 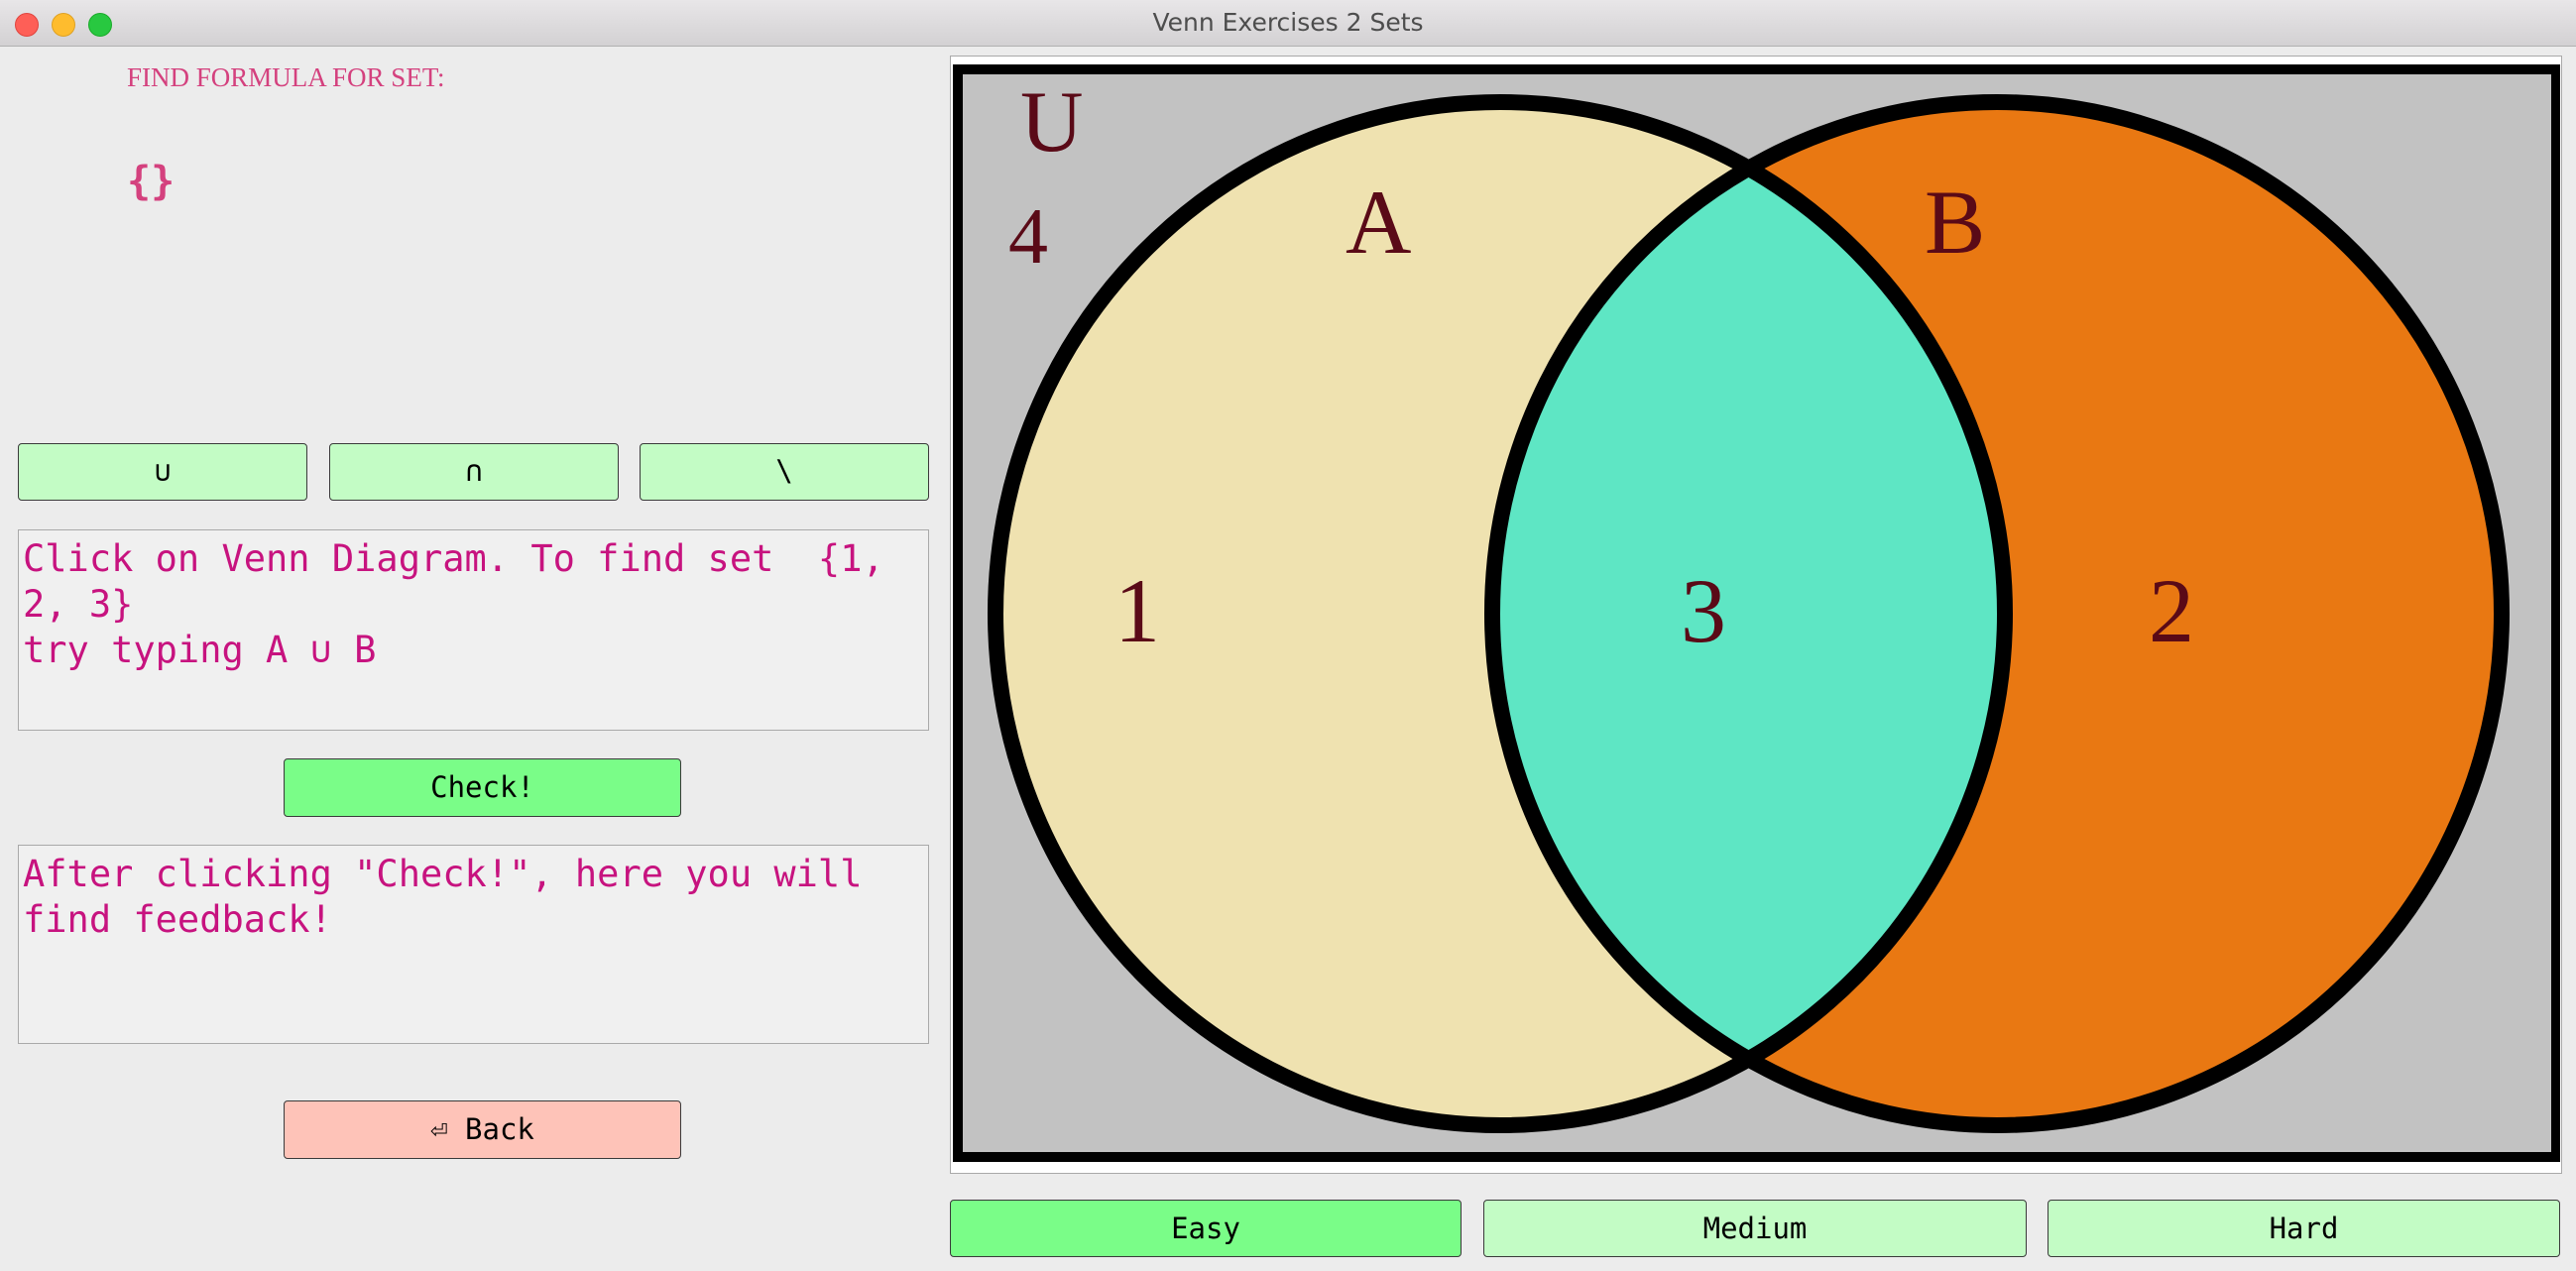 What do you see at coordinates (1703, 610) in the screenshot?
I see `region-intersection-value: 3` at bounding box center [1703, 610].